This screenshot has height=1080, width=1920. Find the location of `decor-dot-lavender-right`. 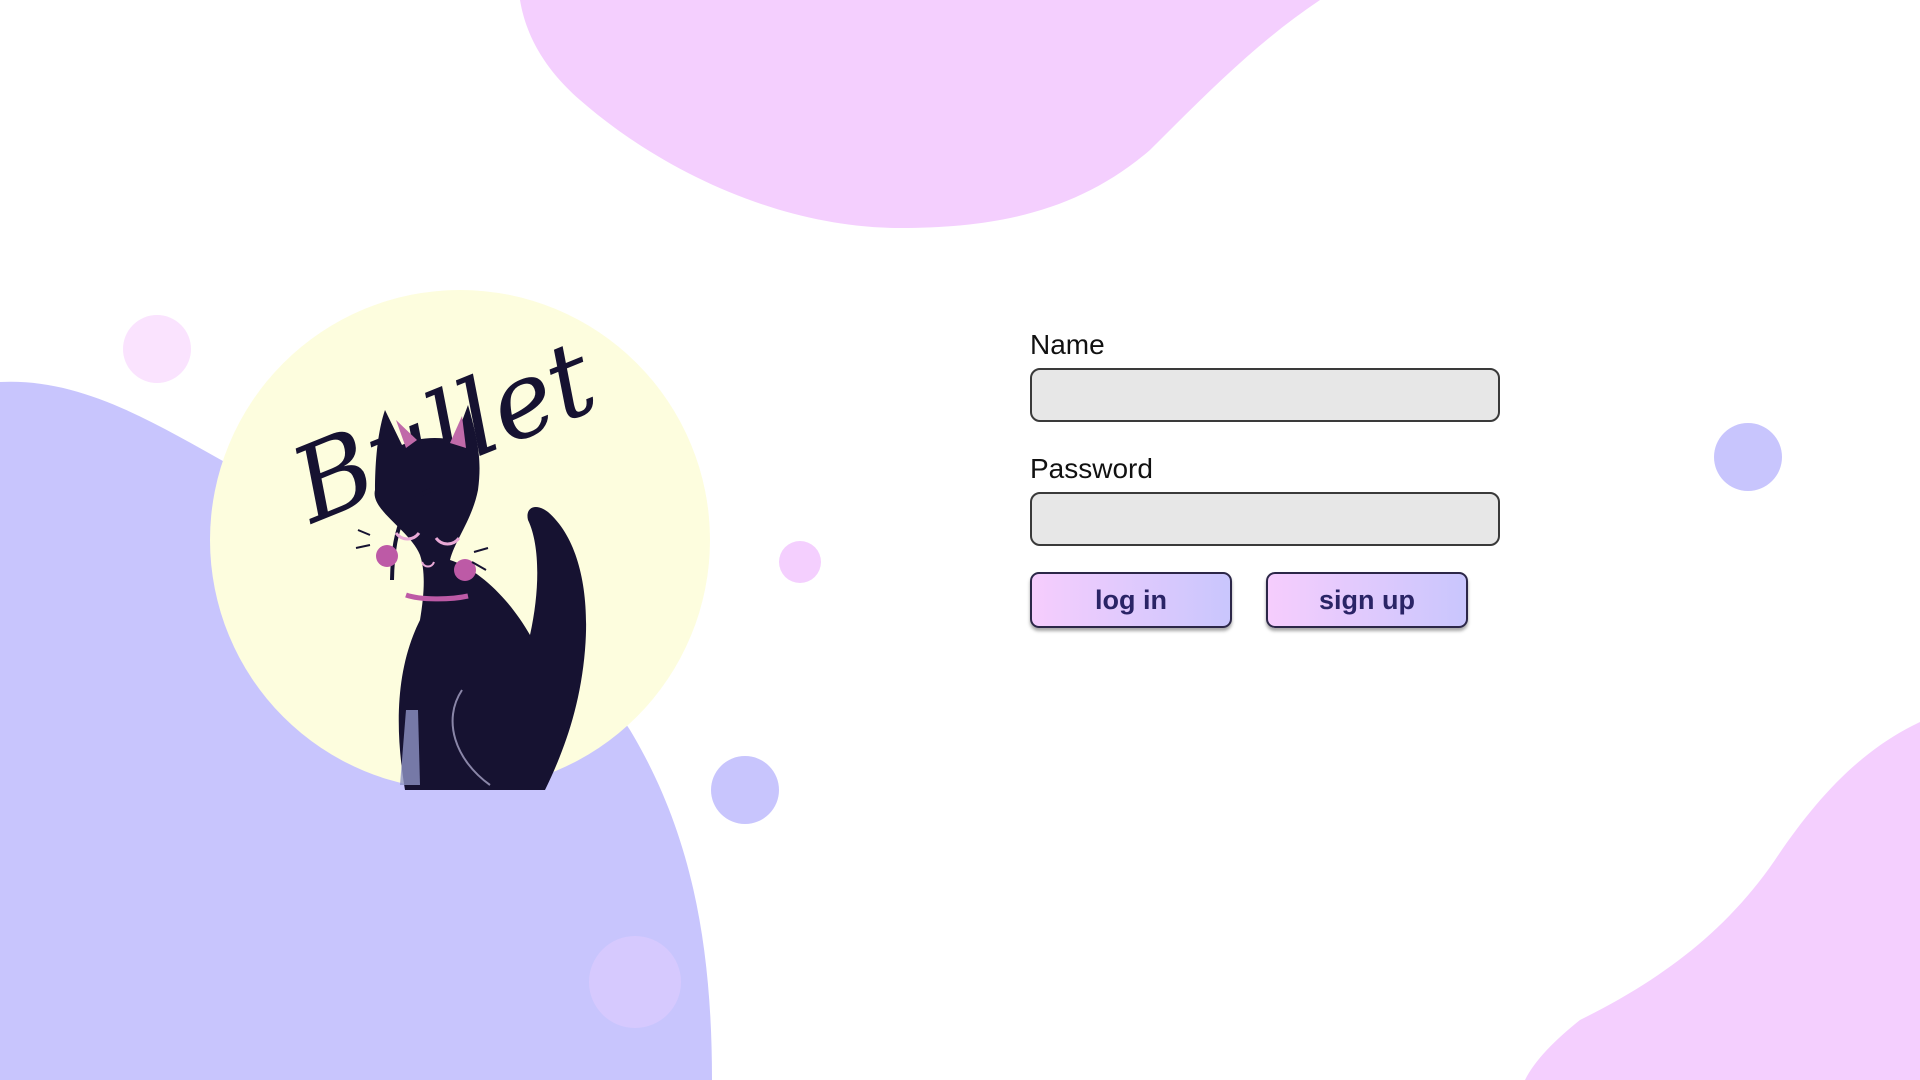

decor-dot-lavender-right is located at coordinates (1748, 457).